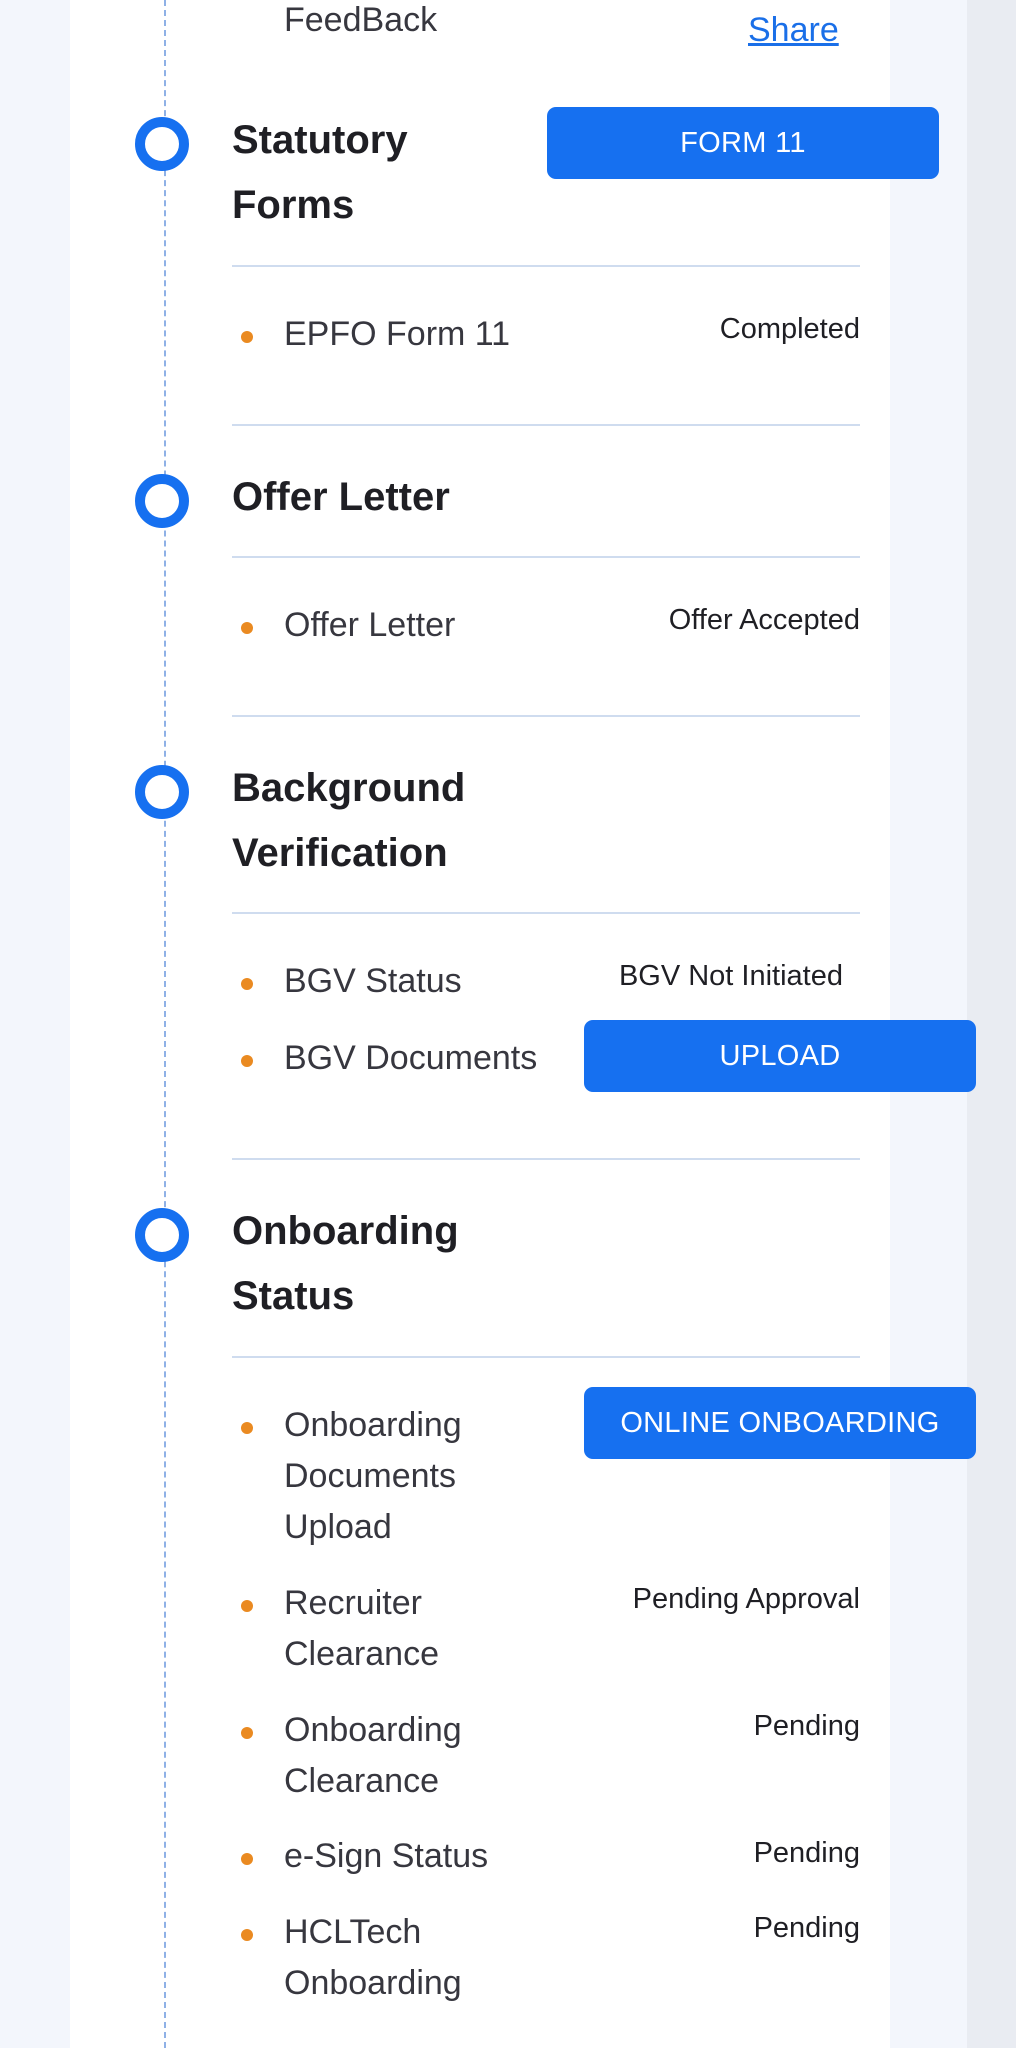  What do you see at coordinates (397, 334) in the screenshot?
I see `item-label-epfo-form-11: EPFO Form 11` at bounding box center [397, 334].